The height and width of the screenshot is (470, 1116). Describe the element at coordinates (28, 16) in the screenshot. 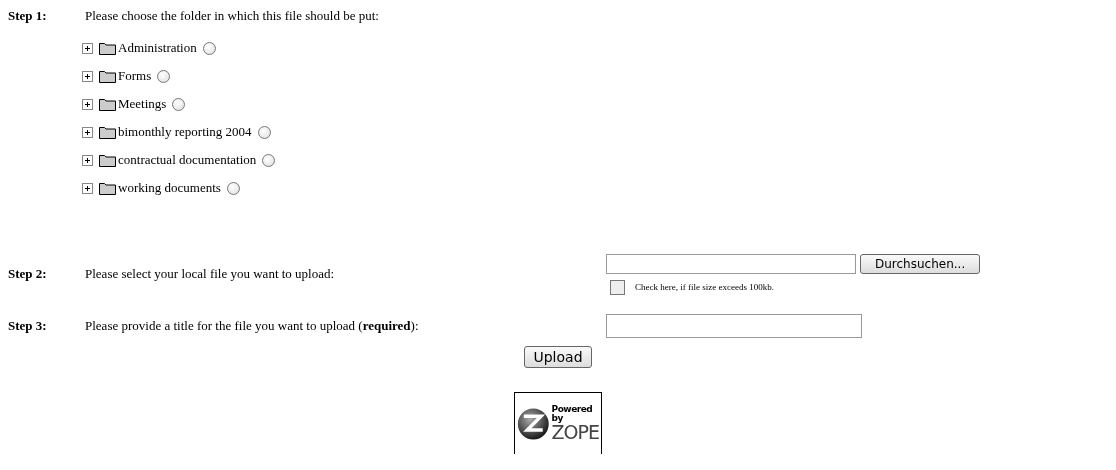

I see `step-label: Step 1:` at that location.